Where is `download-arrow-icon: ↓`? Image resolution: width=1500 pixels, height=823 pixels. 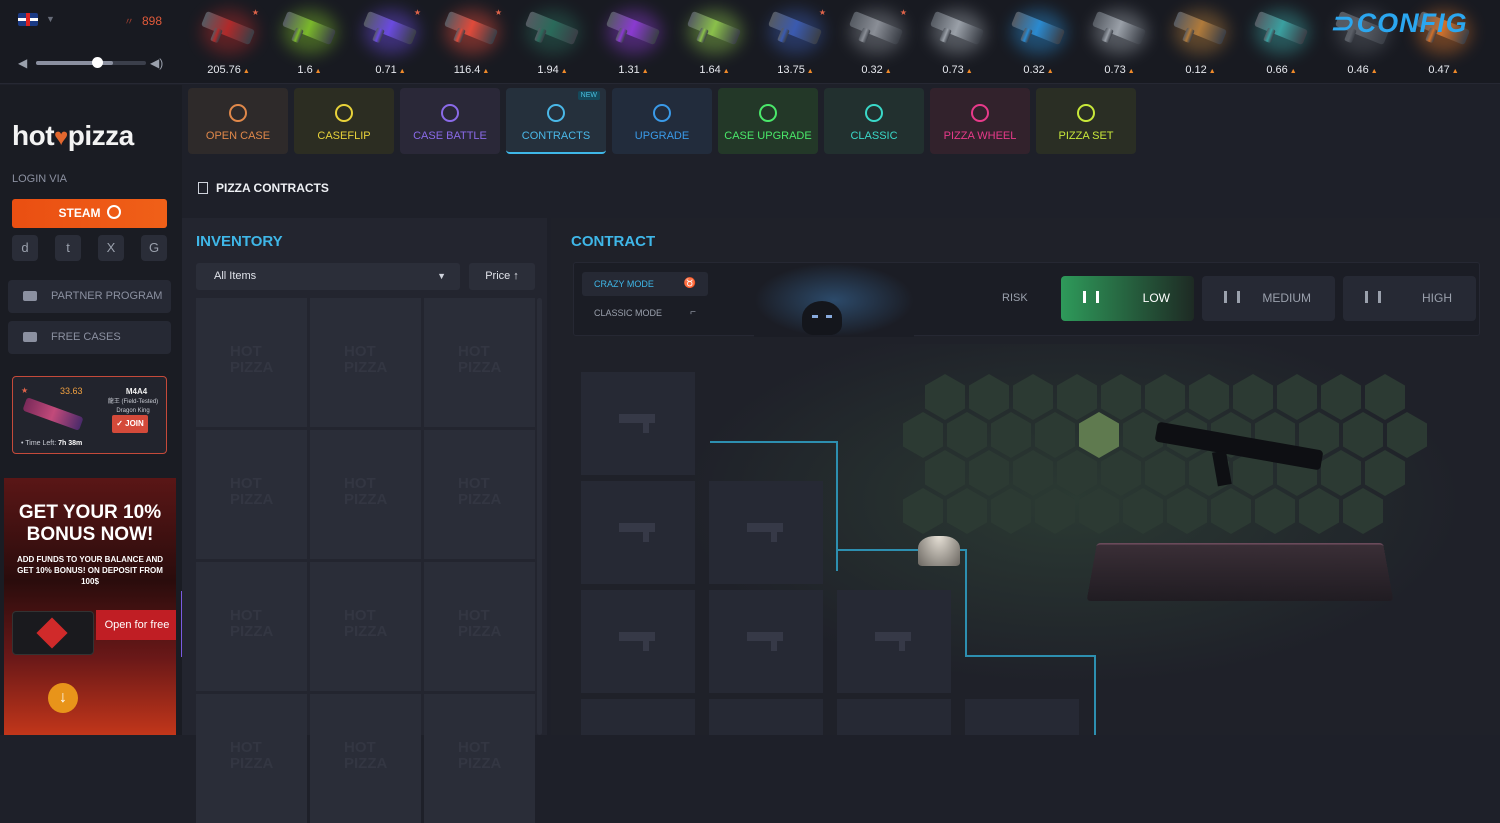 download-arrow-icon: ↓ is located at coordinates (63, 698).